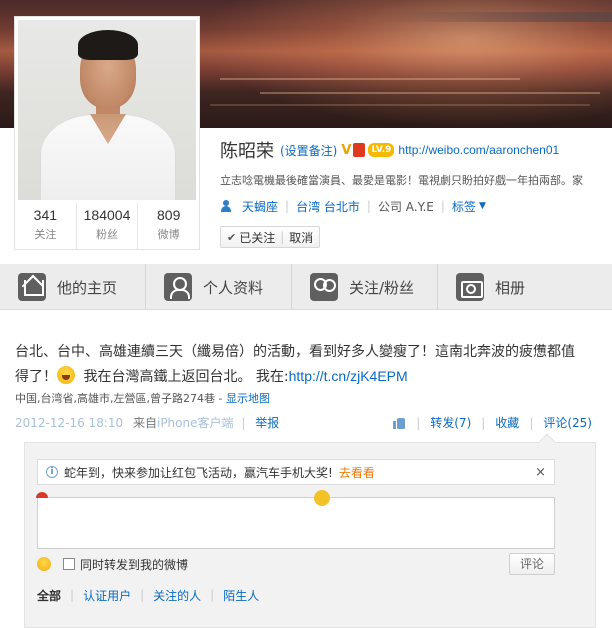  What do you see at coordinates (49, 595) in the screenshot?
I see `filter-all: 全部` at bounding box center [49, 595].